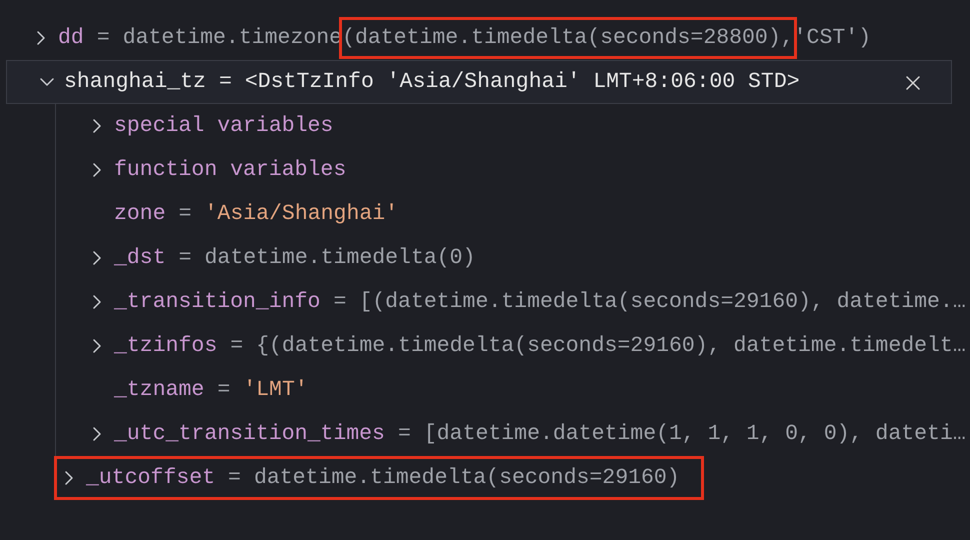 The height and width of the screenshot is (540, 970). I want to click on variable-name: _tzinfos, so click(166, 346).